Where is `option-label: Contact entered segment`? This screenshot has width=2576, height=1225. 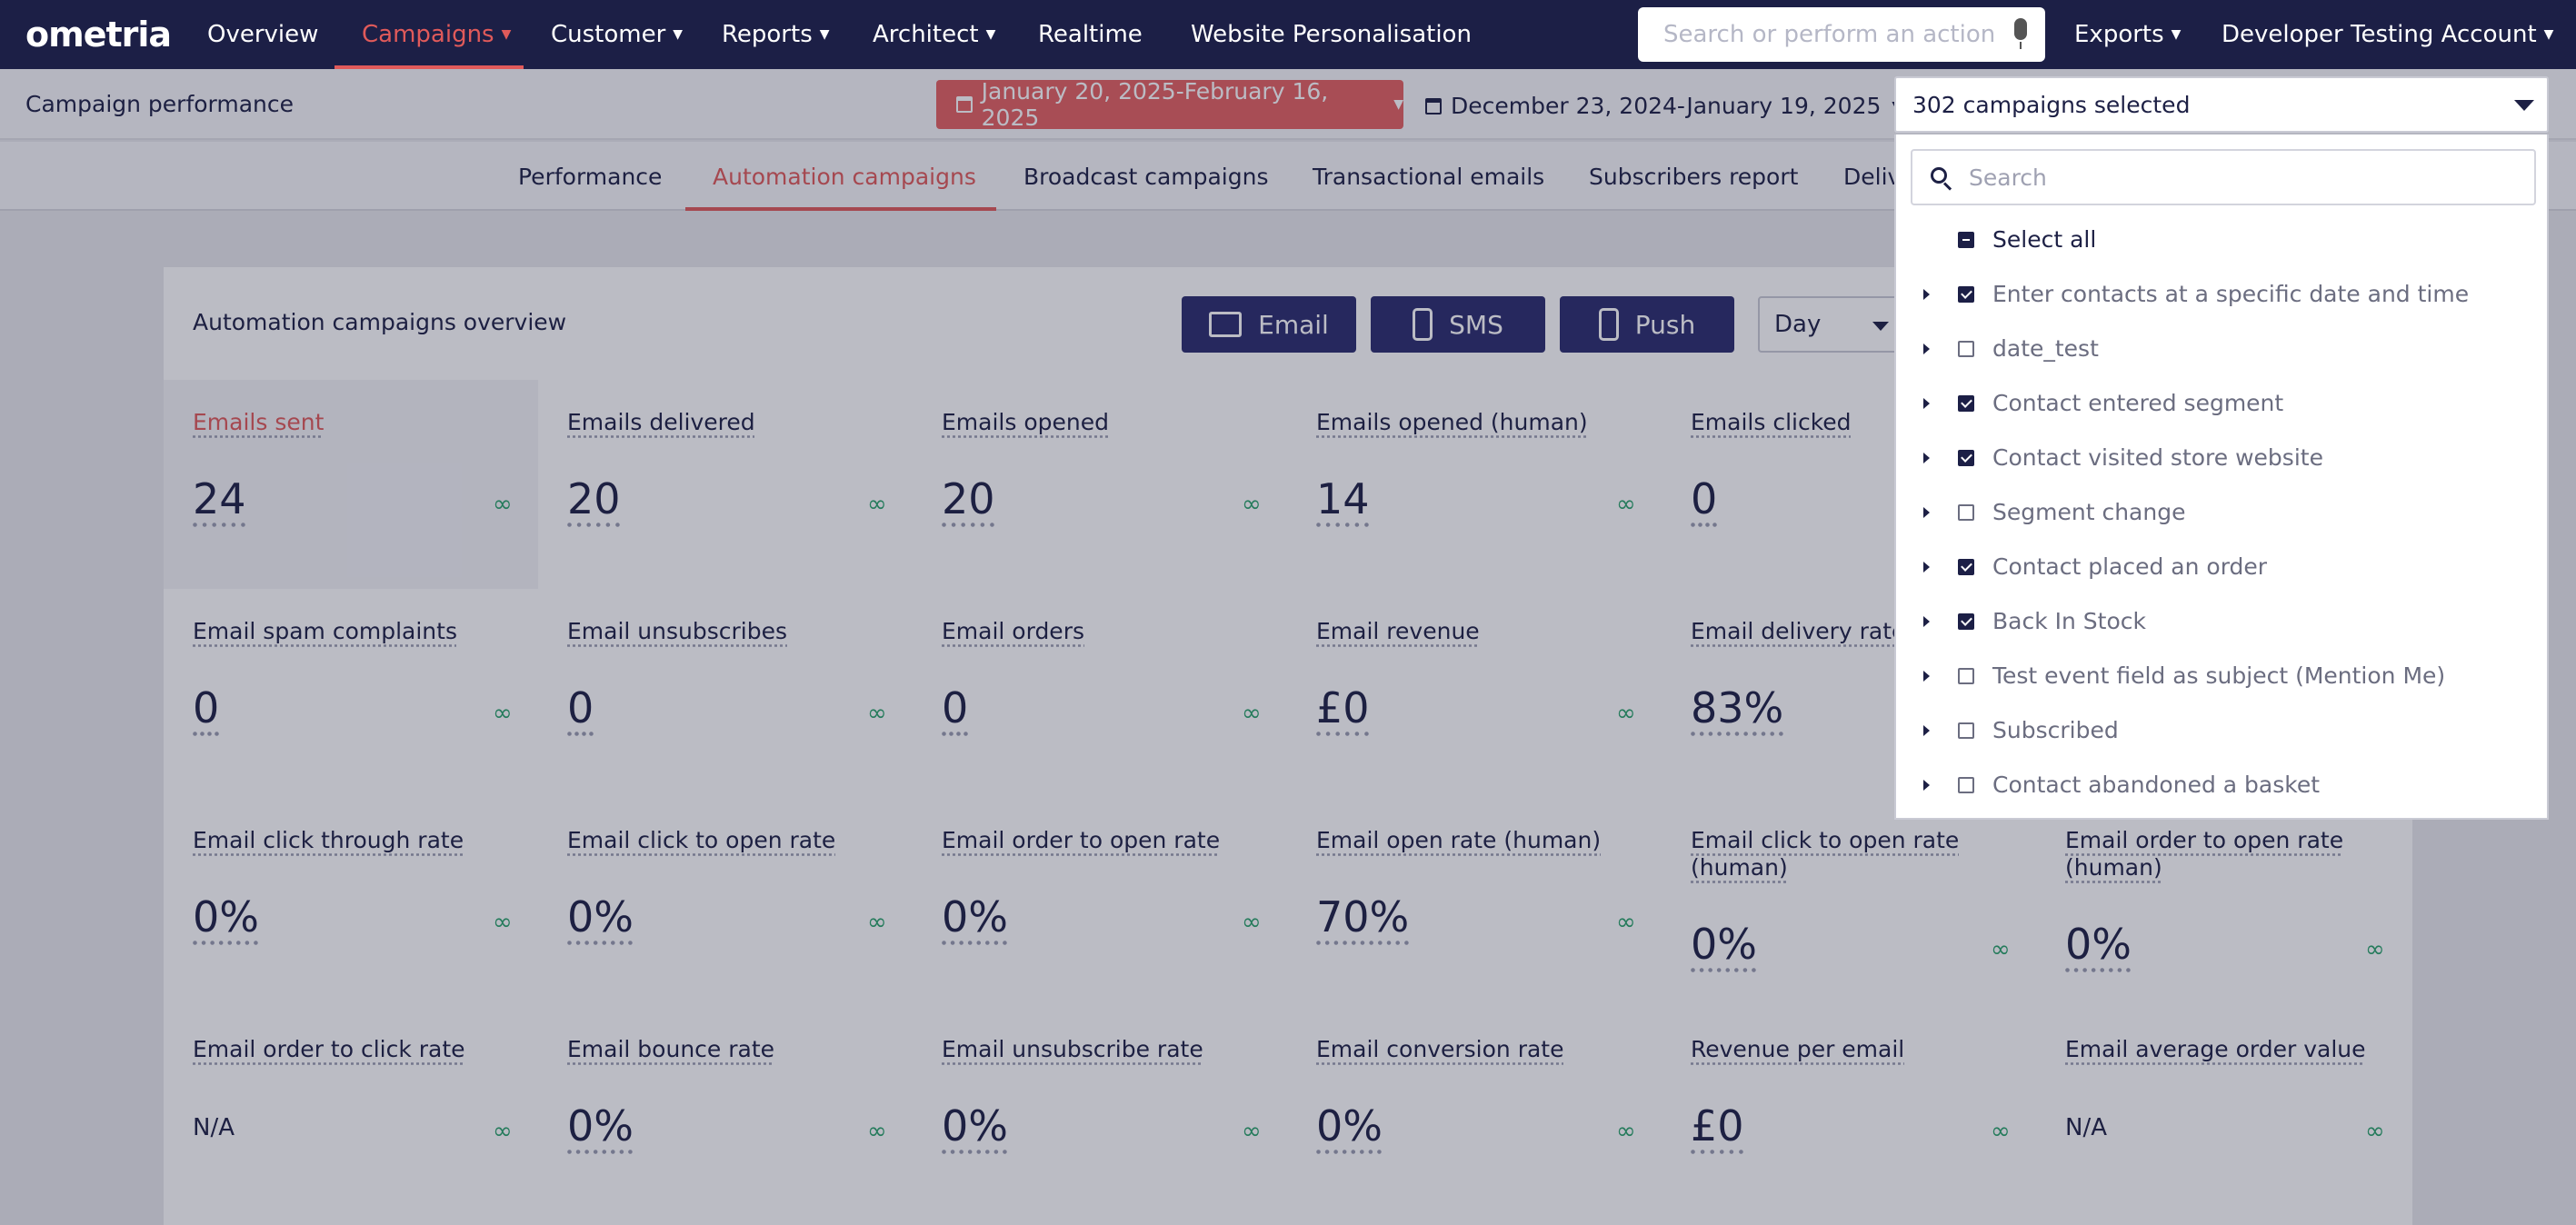
option-label: Contact entered segment is located at coordinates (2138, 403).